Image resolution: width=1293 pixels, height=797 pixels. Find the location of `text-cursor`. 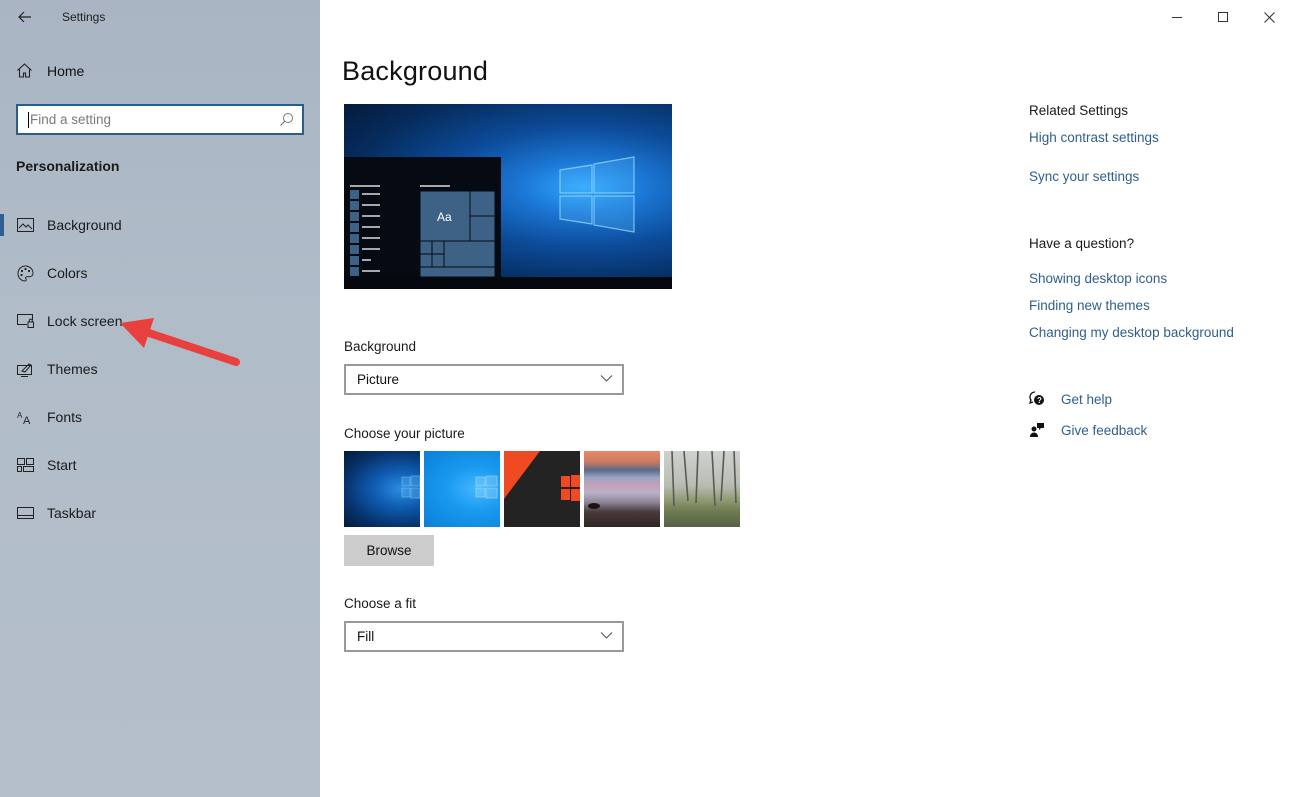

text-cursor is located at coordinates (28, 119).